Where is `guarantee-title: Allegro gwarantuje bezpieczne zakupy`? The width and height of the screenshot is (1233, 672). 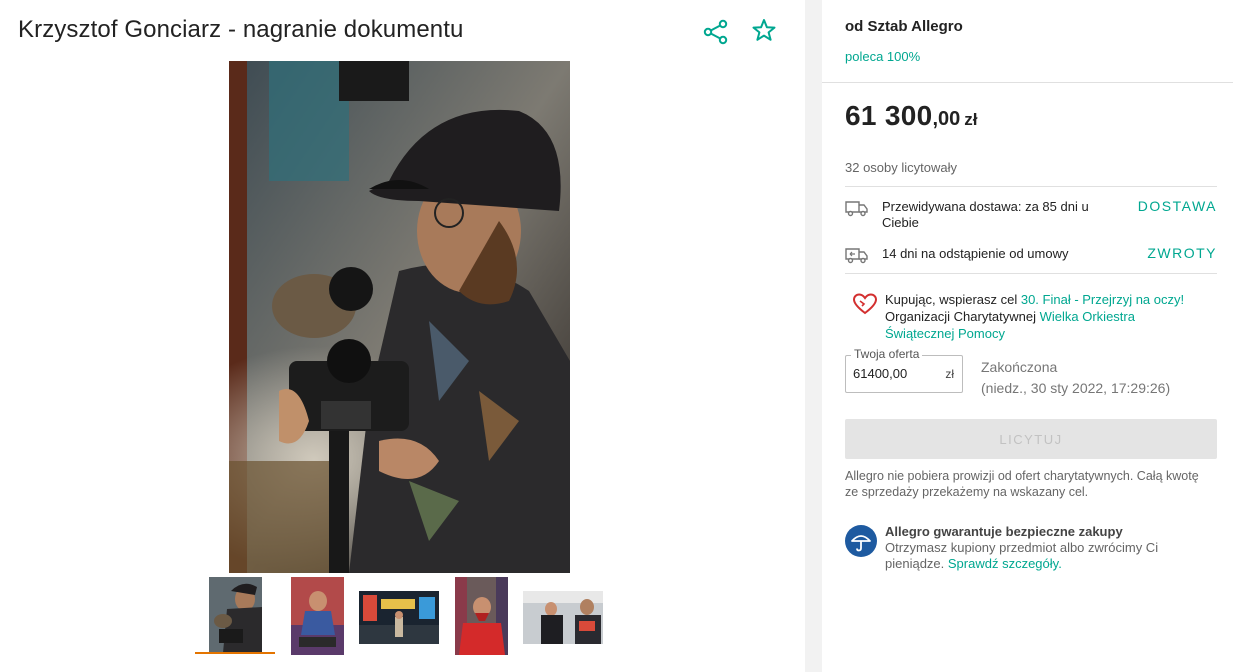
guarantee-title: Allegro gwarantuje bezpieczne zakupy is located at coordinates (1004, 531).